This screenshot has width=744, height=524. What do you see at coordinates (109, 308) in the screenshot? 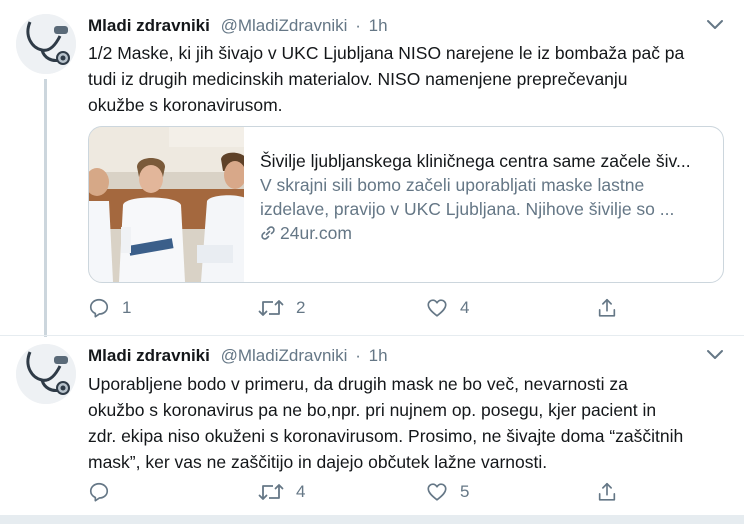
I see `reply-button: 1` at bounding box center [109, 308].